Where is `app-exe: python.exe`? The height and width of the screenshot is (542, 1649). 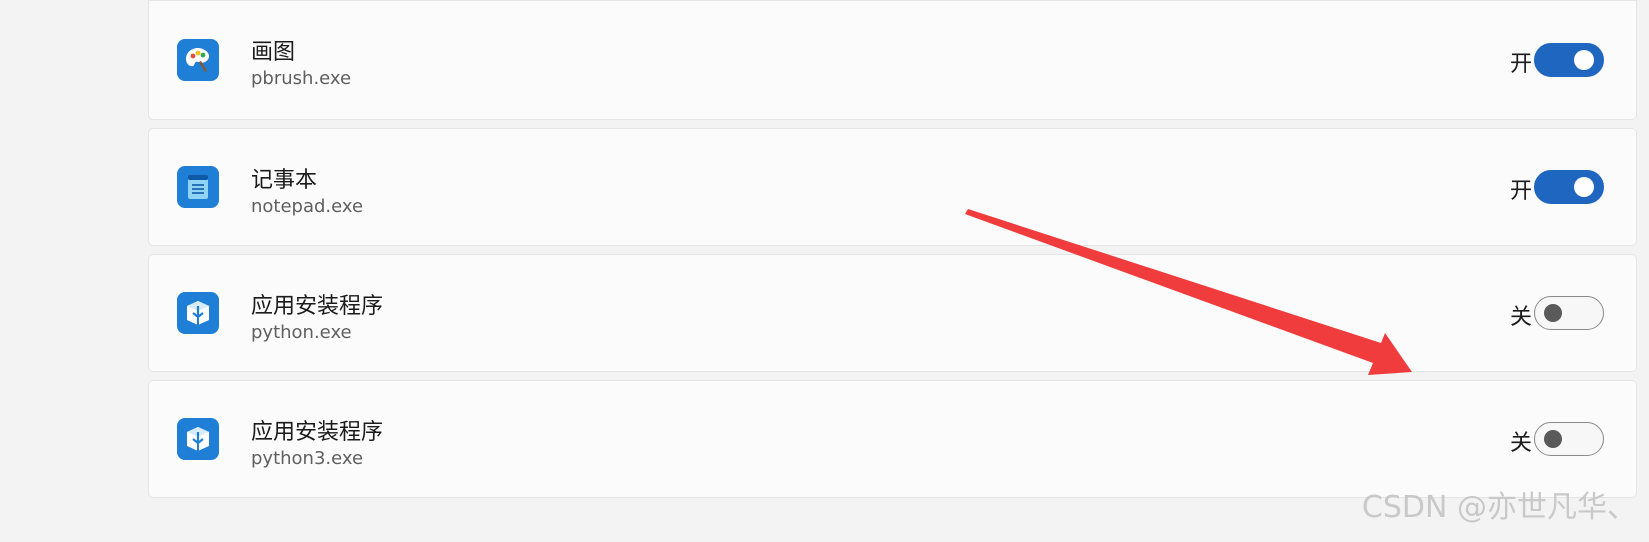 app-exe: python.exe is located at coordinates (301, 332).